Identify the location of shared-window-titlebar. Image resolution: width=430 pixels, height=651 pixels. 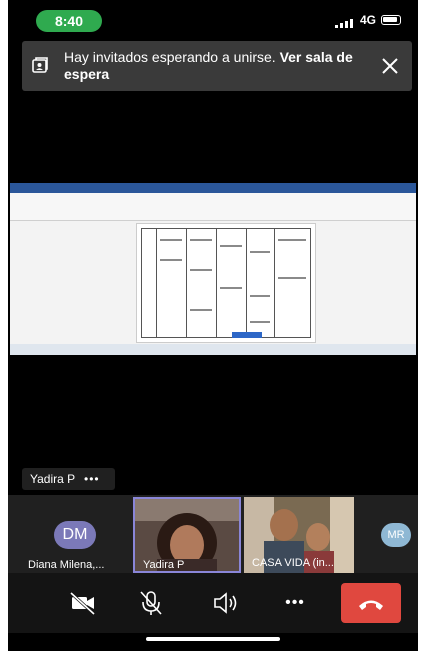
(213, 188).